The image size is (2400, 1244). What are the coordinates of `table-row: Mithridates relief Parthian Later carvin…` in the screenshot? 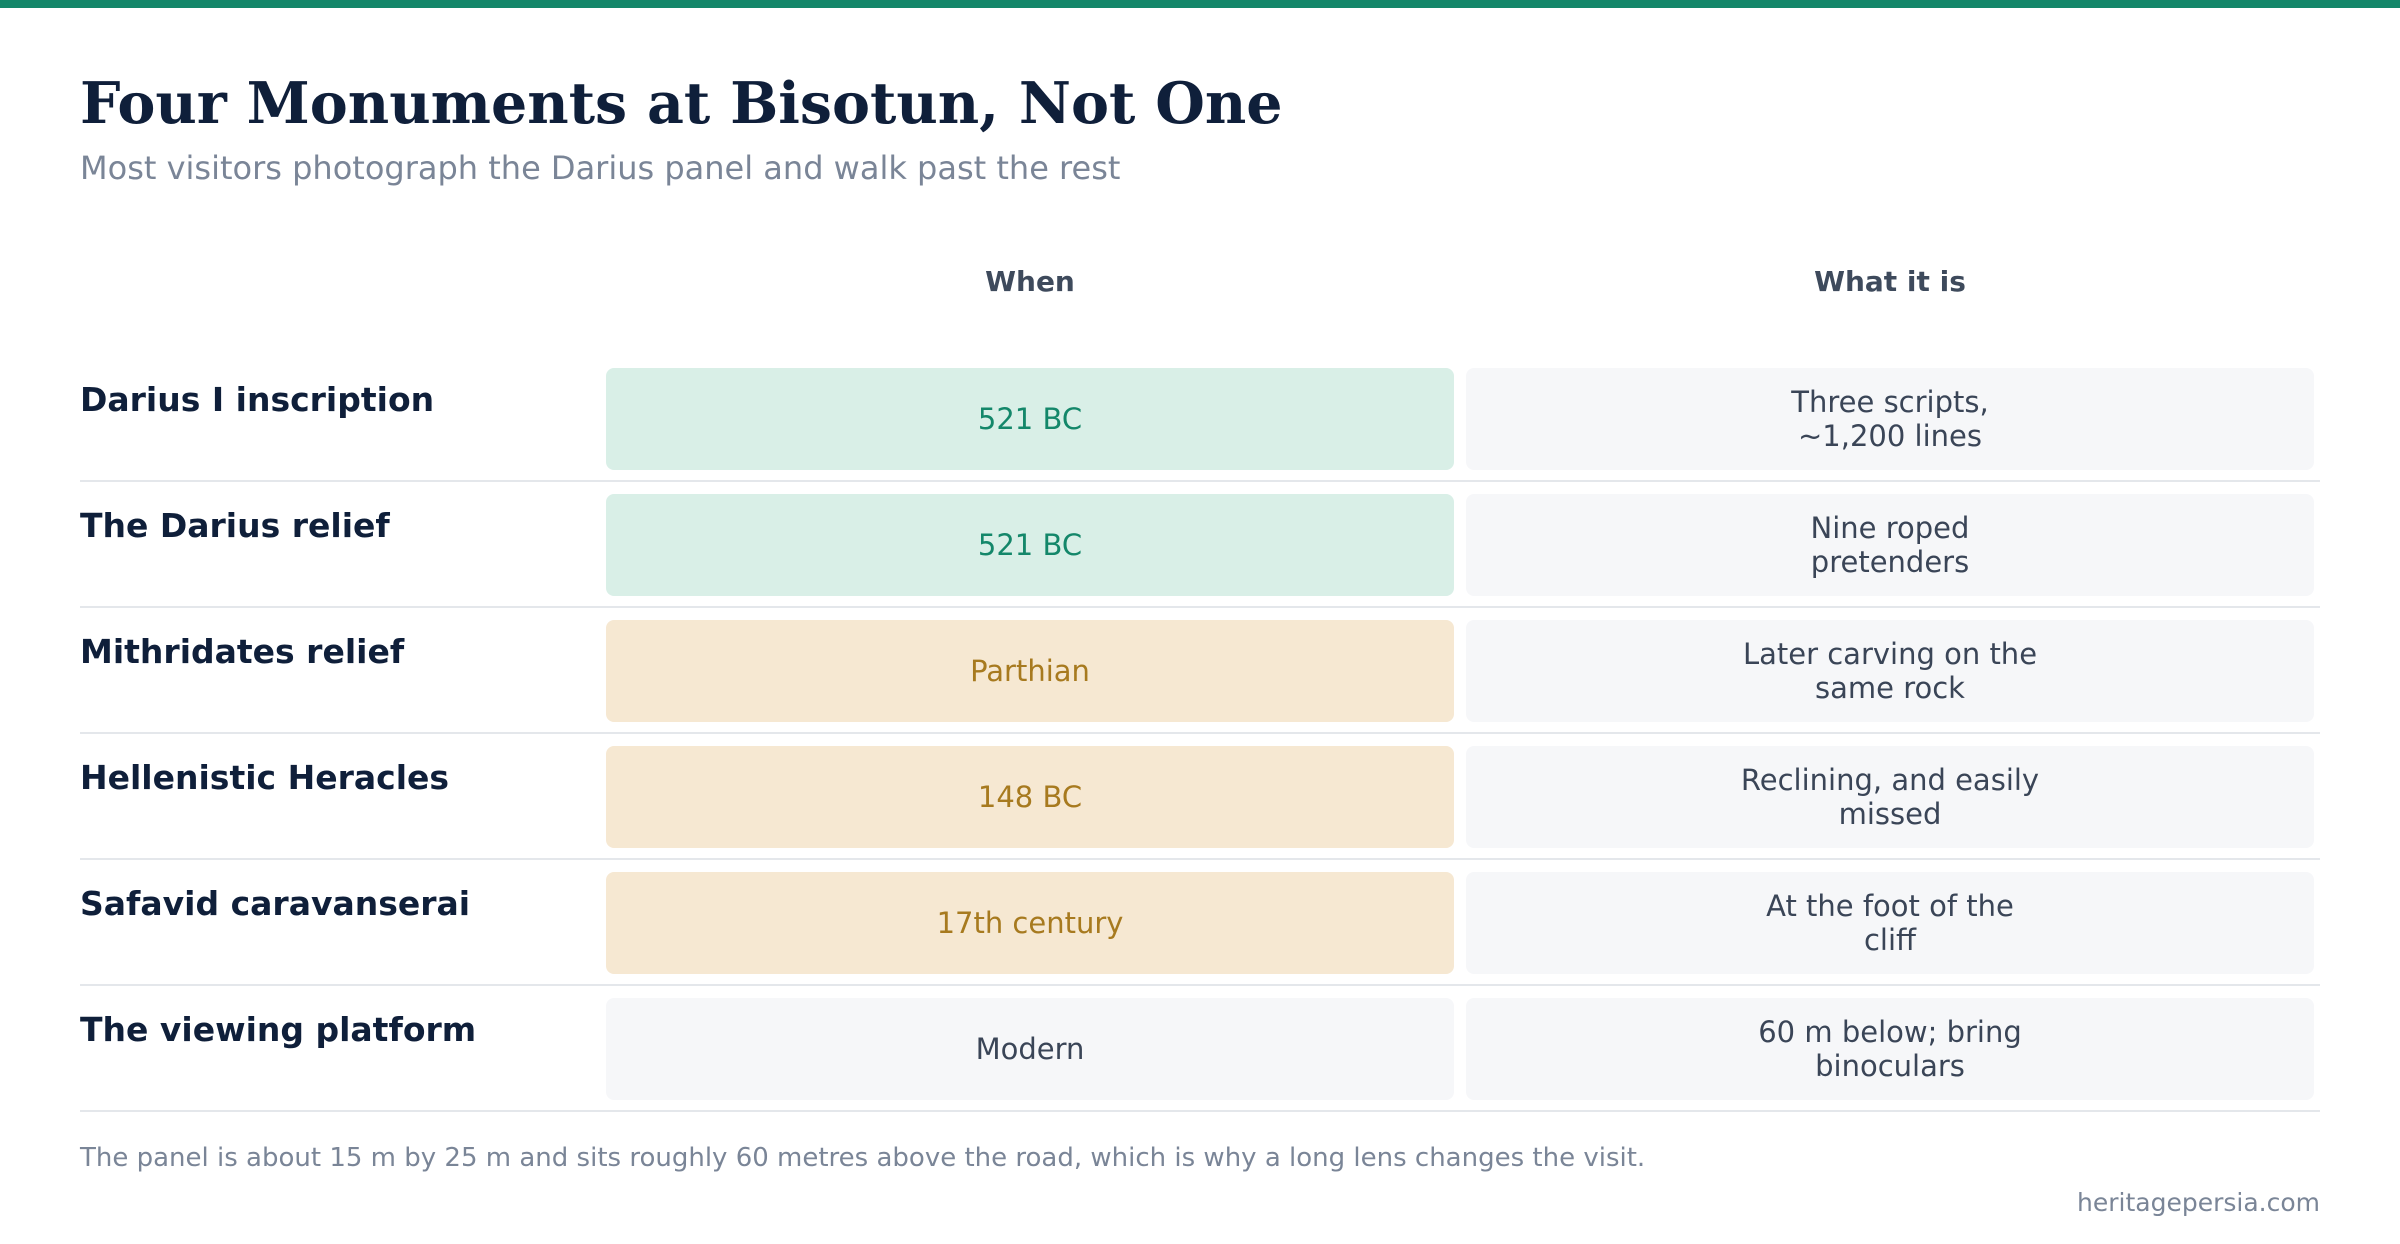 It's located at (1200, 671).